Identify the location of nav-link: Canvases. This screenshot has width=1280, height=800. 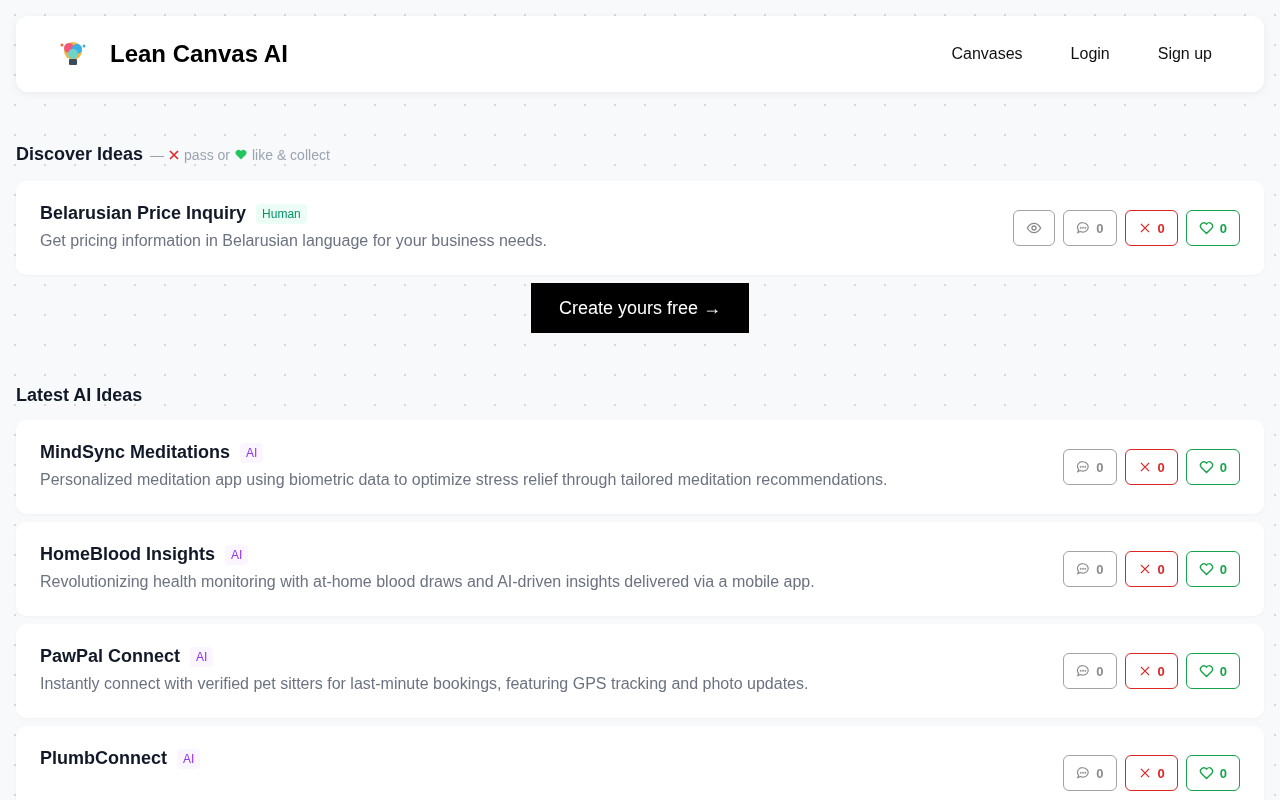
(987, 54).